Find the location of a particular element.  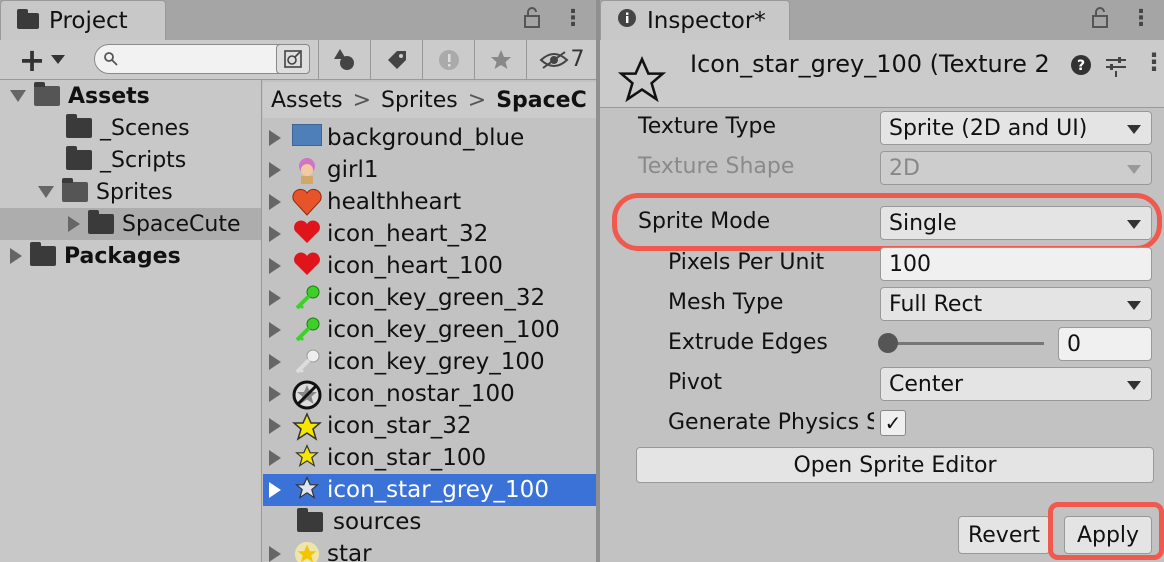

tree-item-label: Assets is located at coordinates (109, 96).